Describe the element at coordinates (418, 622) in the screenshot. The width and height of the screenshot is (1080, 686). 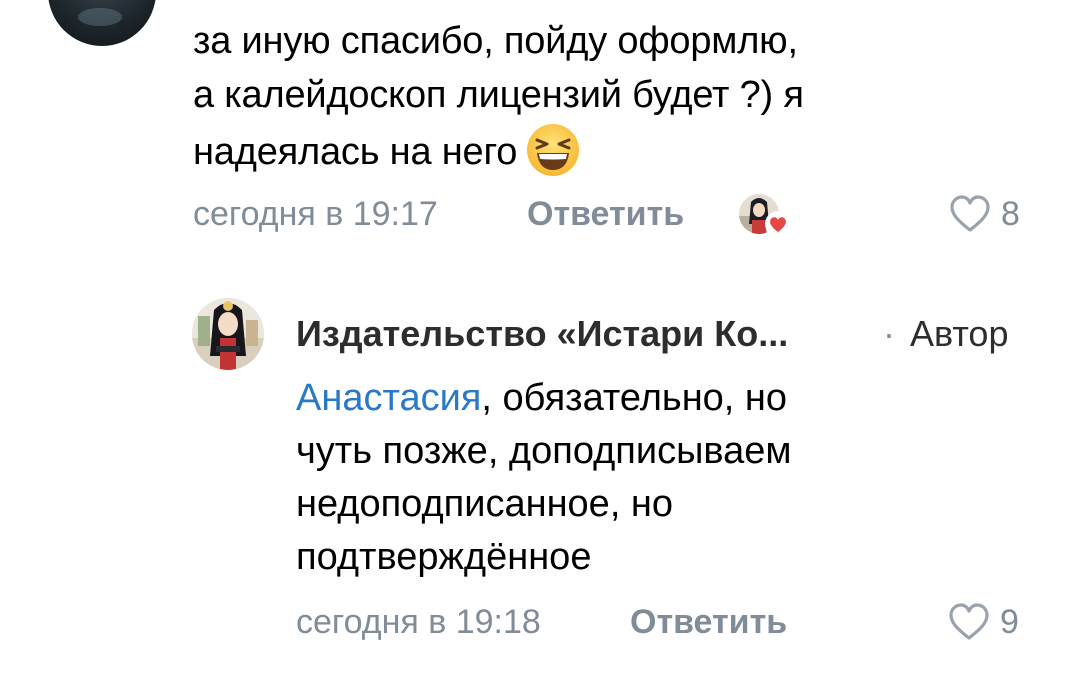
I see `comment-timestamp: сегодня в 19:18` at that location.